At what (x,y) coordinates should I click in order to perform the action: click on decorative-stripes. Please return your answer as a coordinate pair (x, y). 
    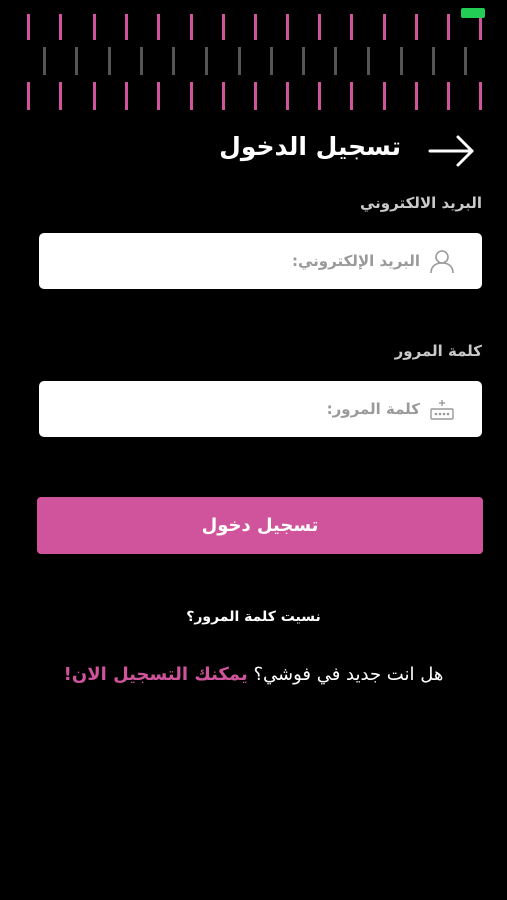
    Looking at the image, I should click on (254, 62).